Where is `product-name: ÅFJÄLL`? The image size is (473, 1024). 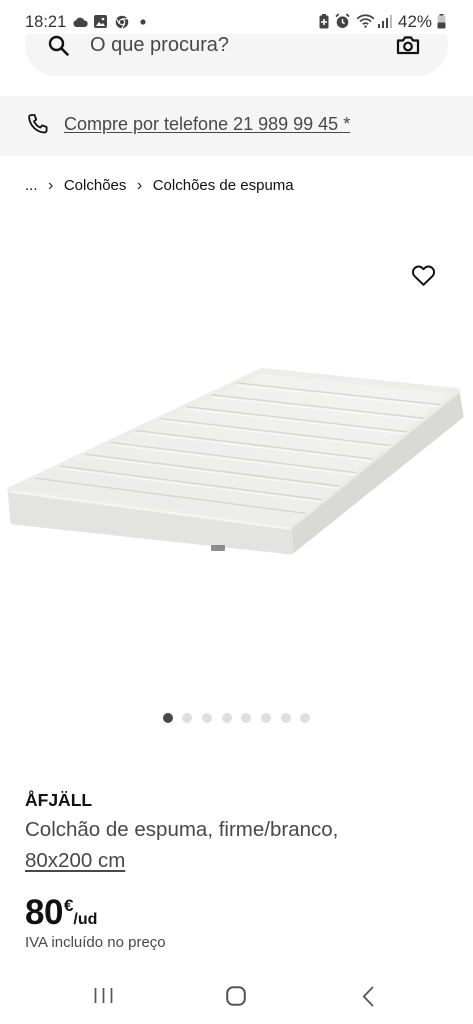
product-name: ÅFJÄLL is located at coordinates (58, 800).